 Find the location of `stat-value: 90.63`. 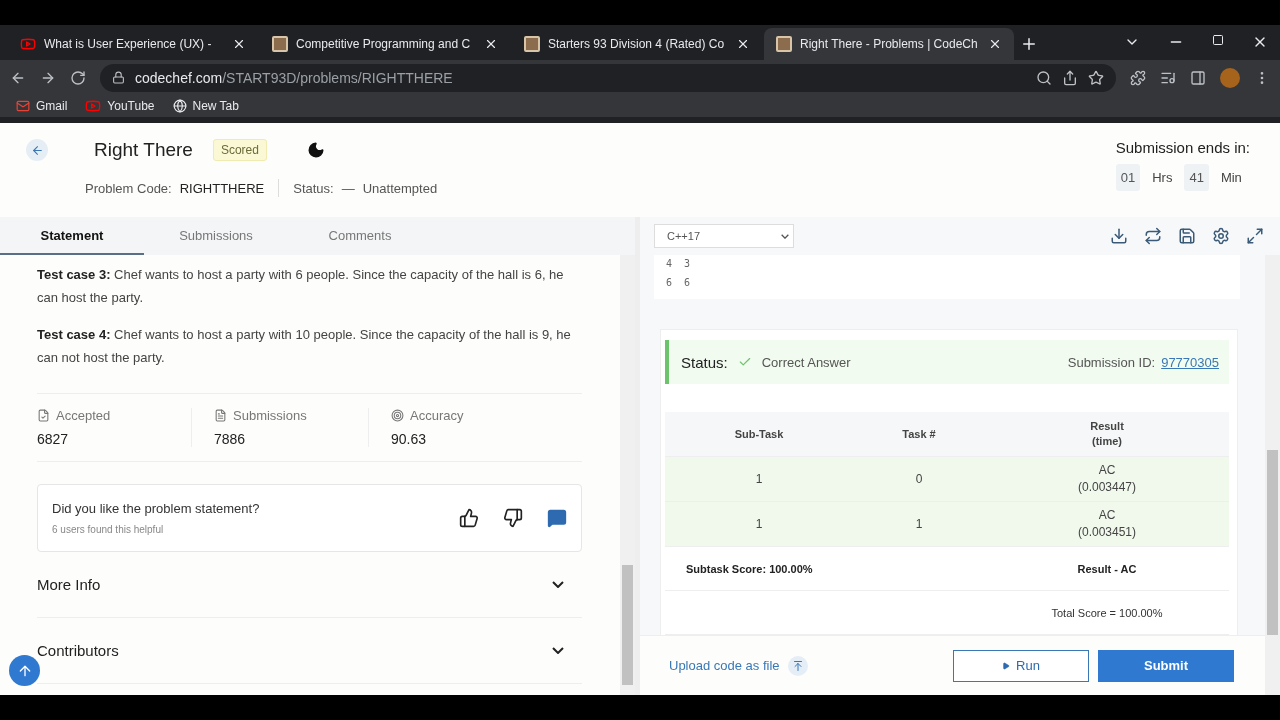

stat-value: 90.63 is located at coordinates (409, 439).